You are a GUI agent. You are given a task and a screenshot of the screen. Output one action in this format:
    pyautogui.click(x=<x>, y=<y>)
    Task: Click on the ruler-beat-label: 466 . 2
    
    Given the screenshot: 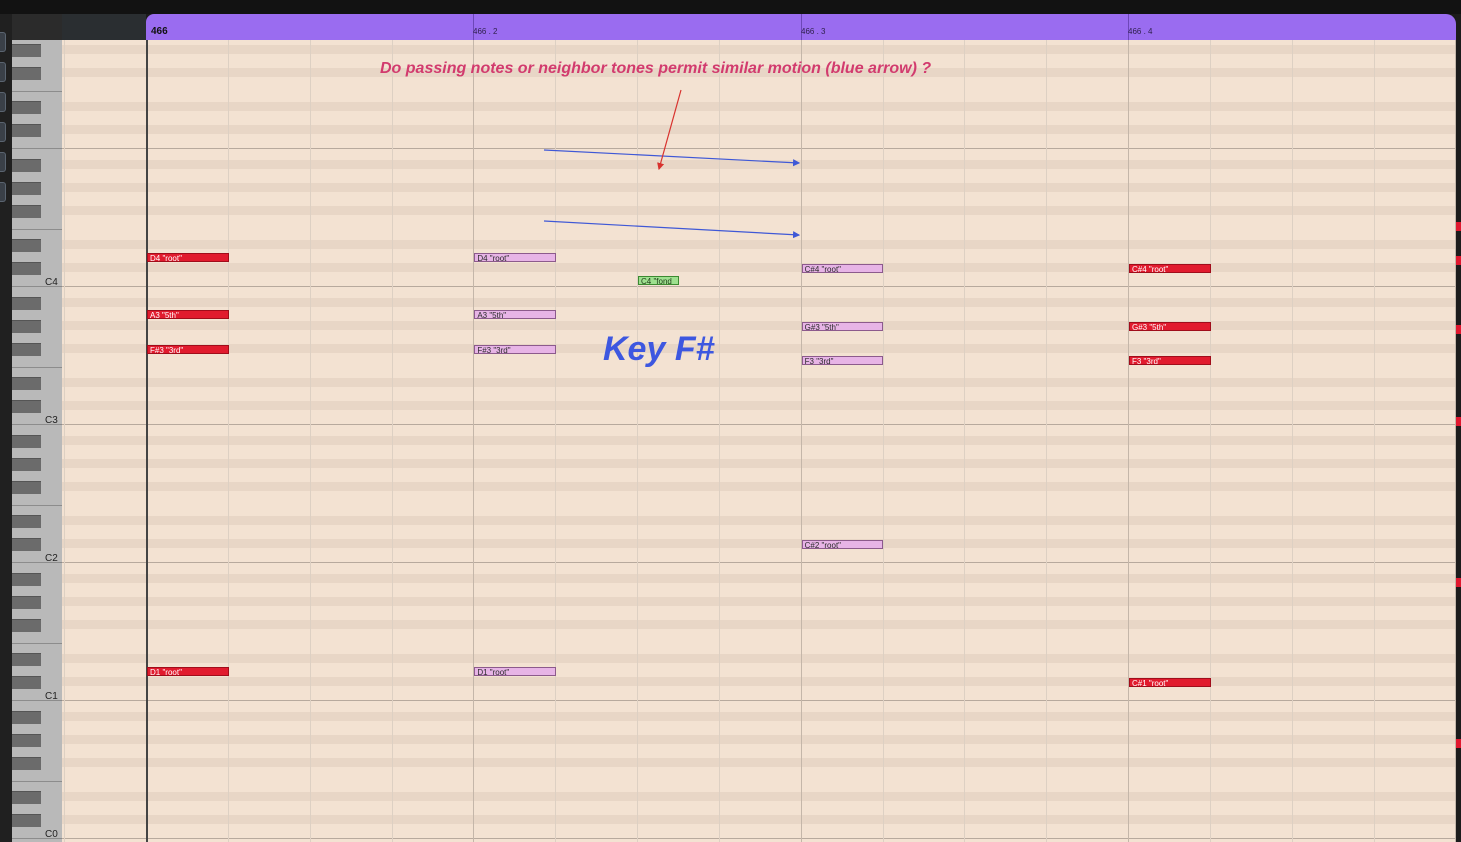 What is the action you would take?
    pyautogui.click(x=485, y=31)
    